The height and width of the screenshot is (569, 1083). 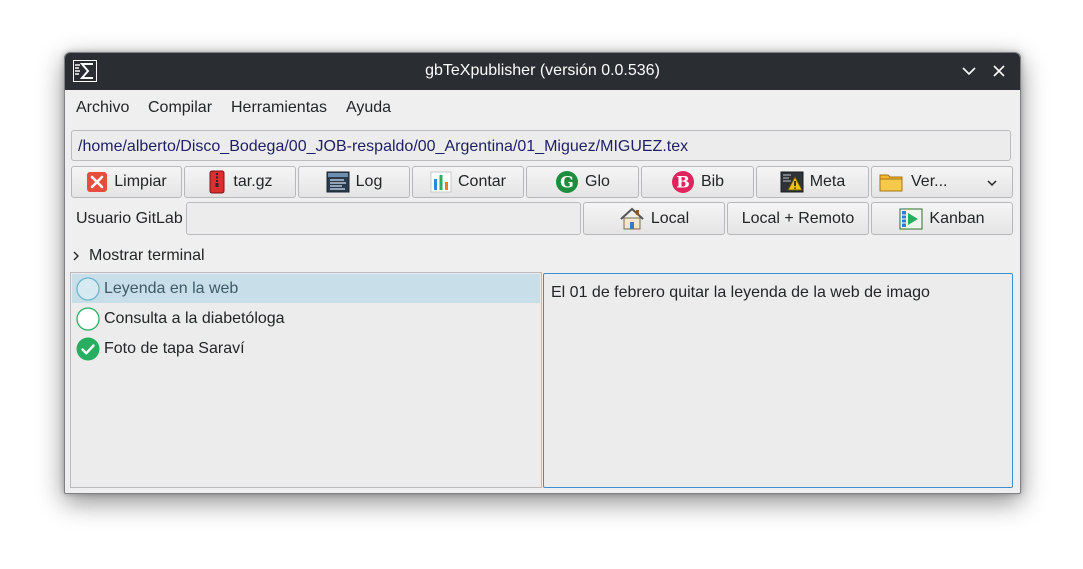 I want to click on glo-label: Glo, so click(x=597, y=181).